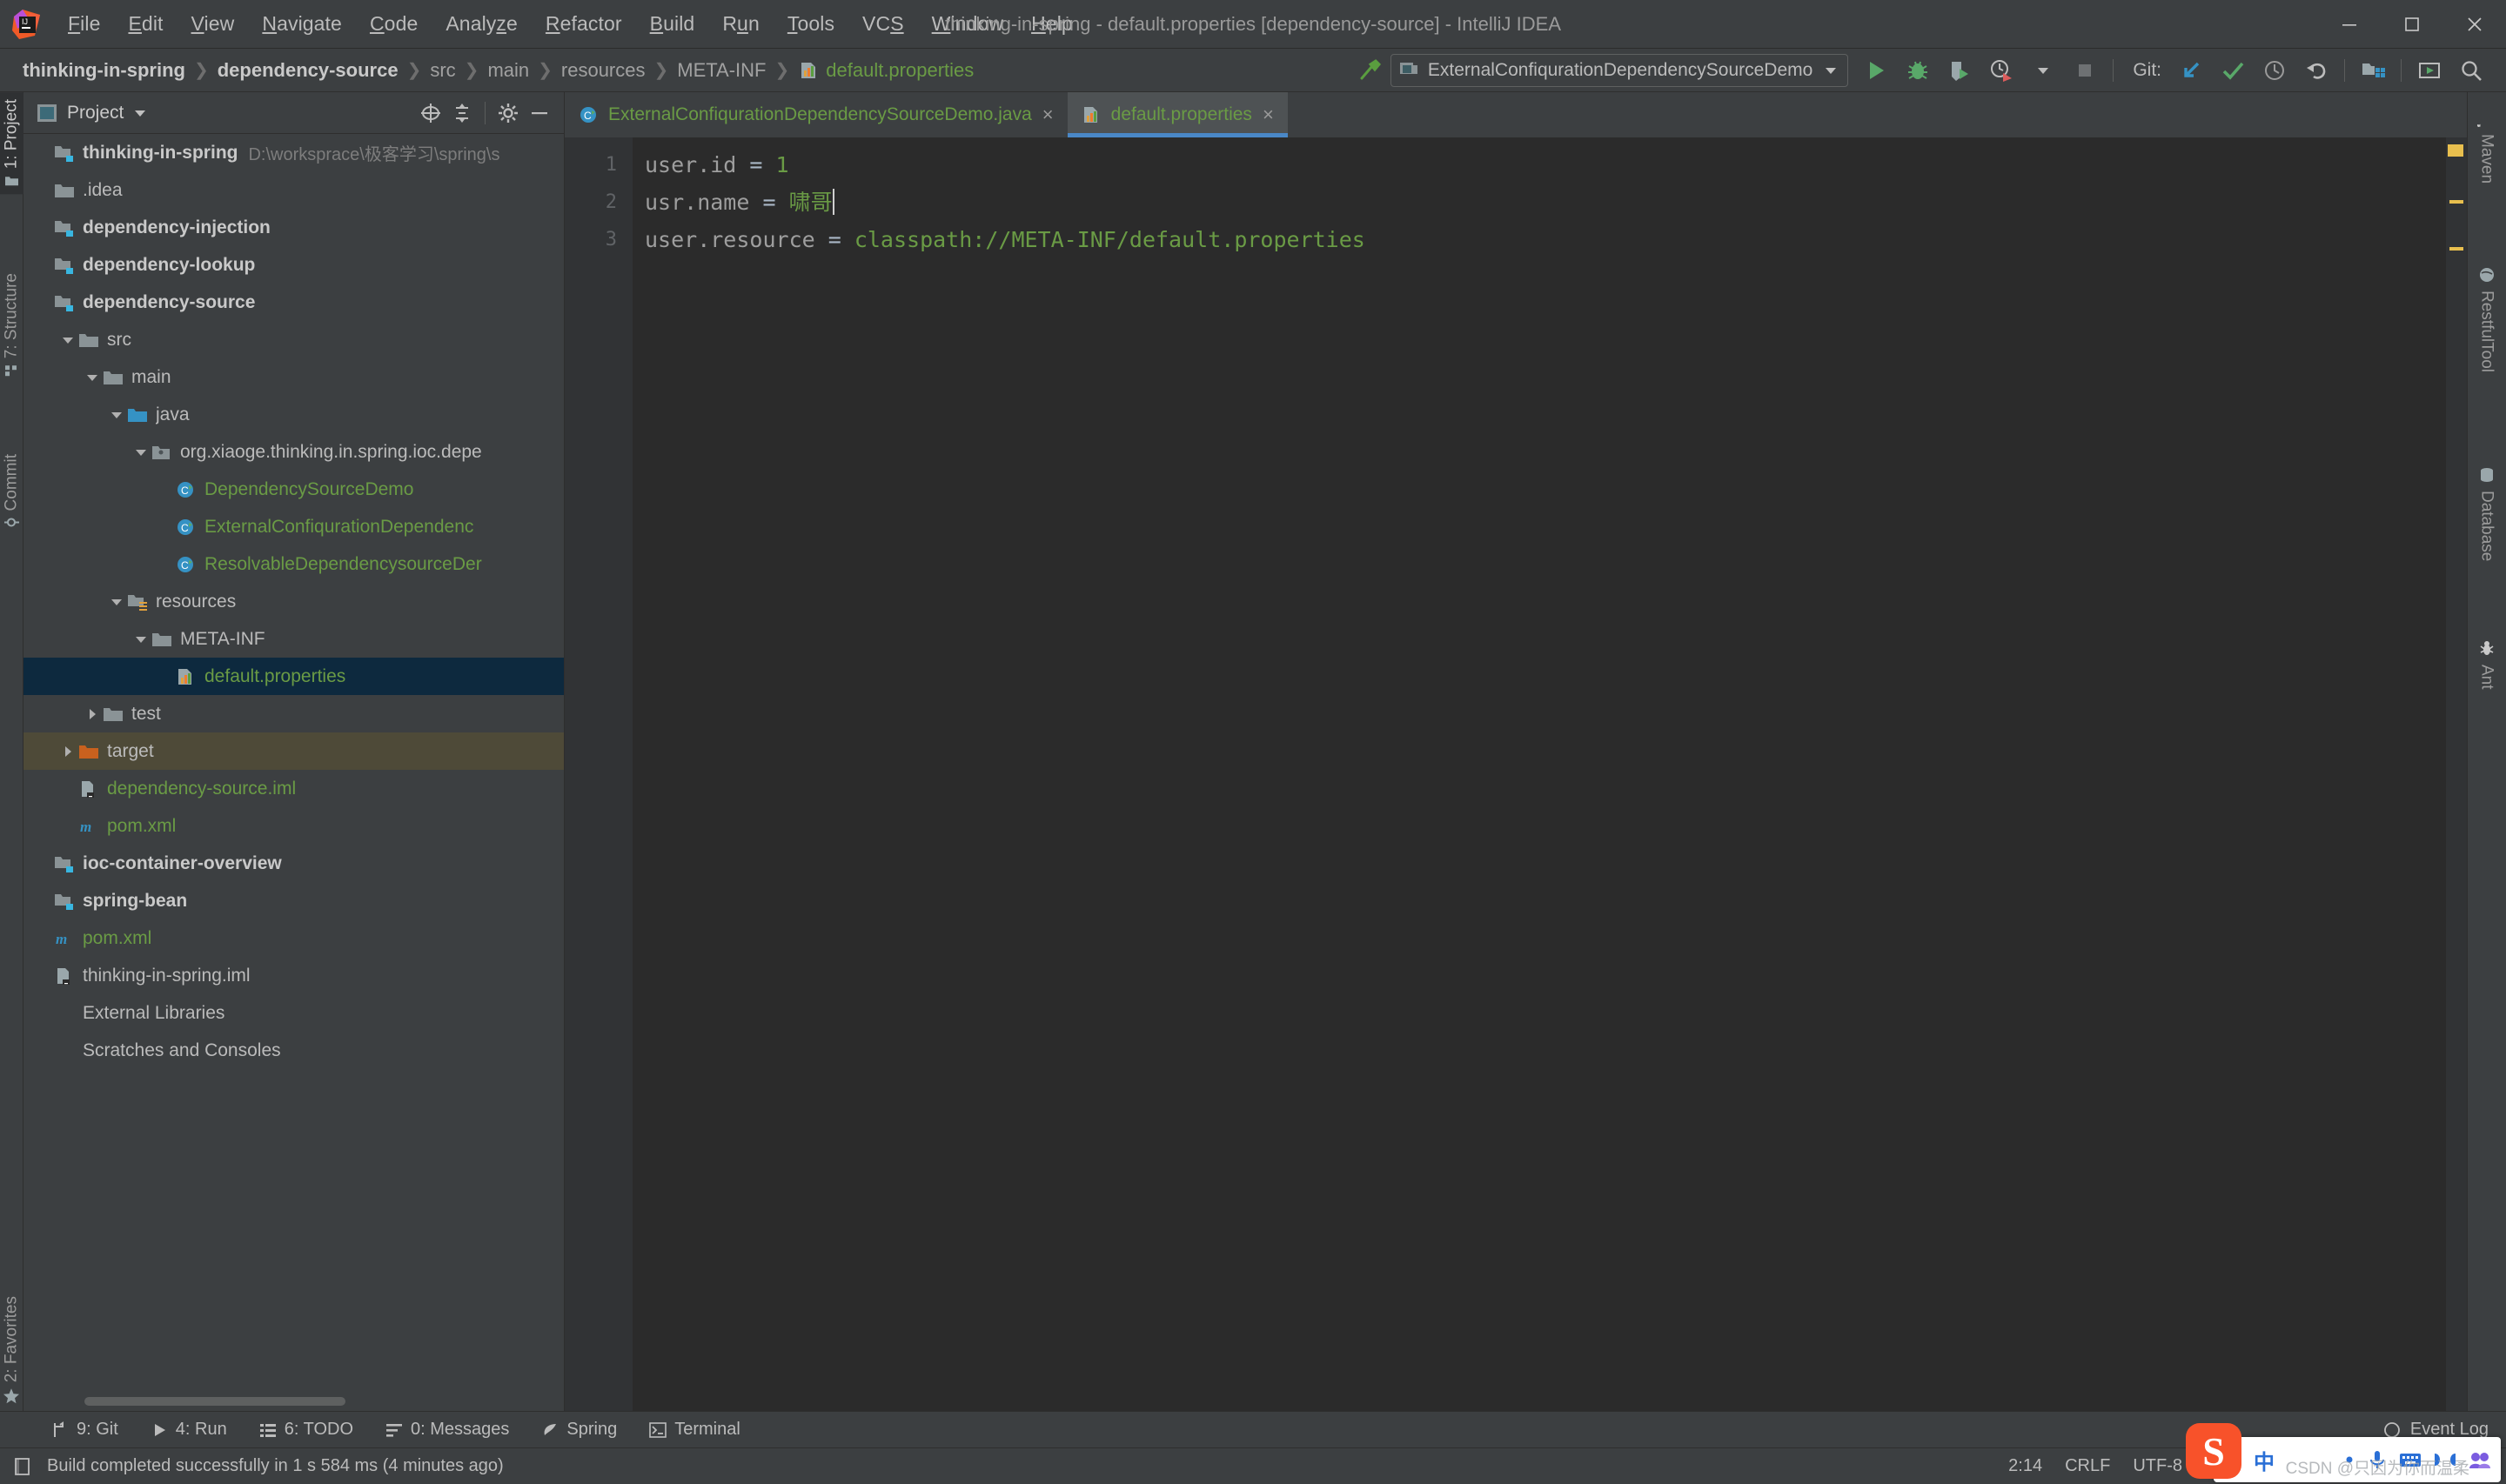 The height and width of the screenshot is (1484, 2506). I want to click on tree-node-resolvabledependencysourceder: C ResolvableDependencysourceDer, so click(293, 564).